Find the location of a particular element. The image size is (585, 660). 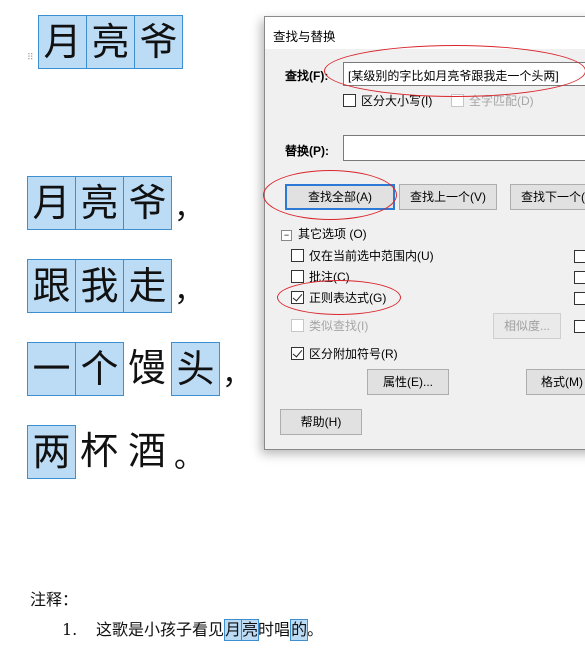

verse-line-1: 月亮爷， is located at coordinates (115, 203).